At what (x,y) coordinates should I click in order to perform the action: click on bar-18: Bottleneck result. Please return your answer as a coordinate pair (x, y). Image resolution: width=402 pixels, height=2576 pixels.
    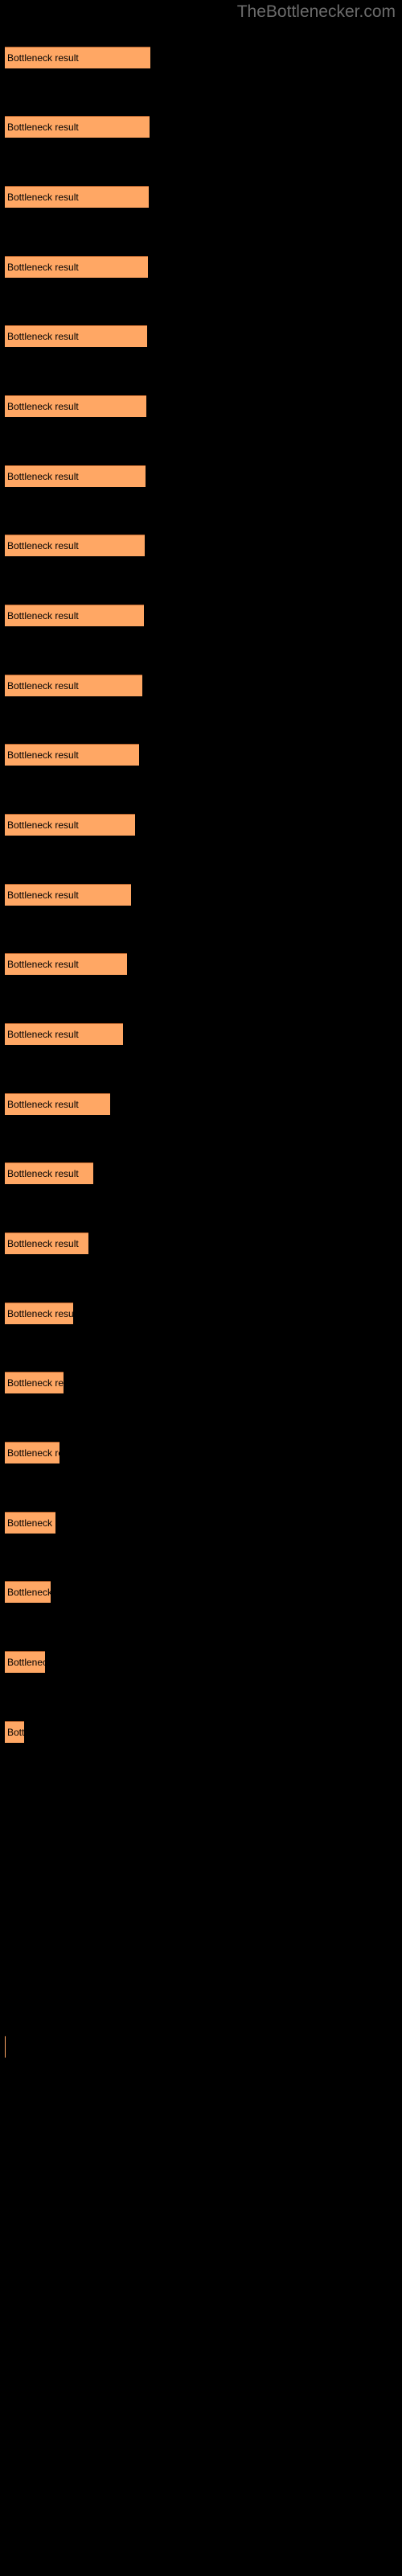
    Looking at the image, I should click on (46, 1243).